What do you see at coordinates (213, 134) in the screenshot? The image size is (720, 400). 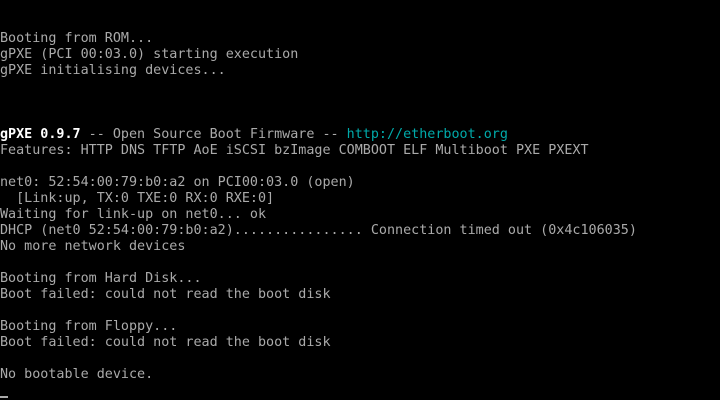 I see `banner-separator: -- Open Source Boot Firmware --` at bounding box center [213, 134].